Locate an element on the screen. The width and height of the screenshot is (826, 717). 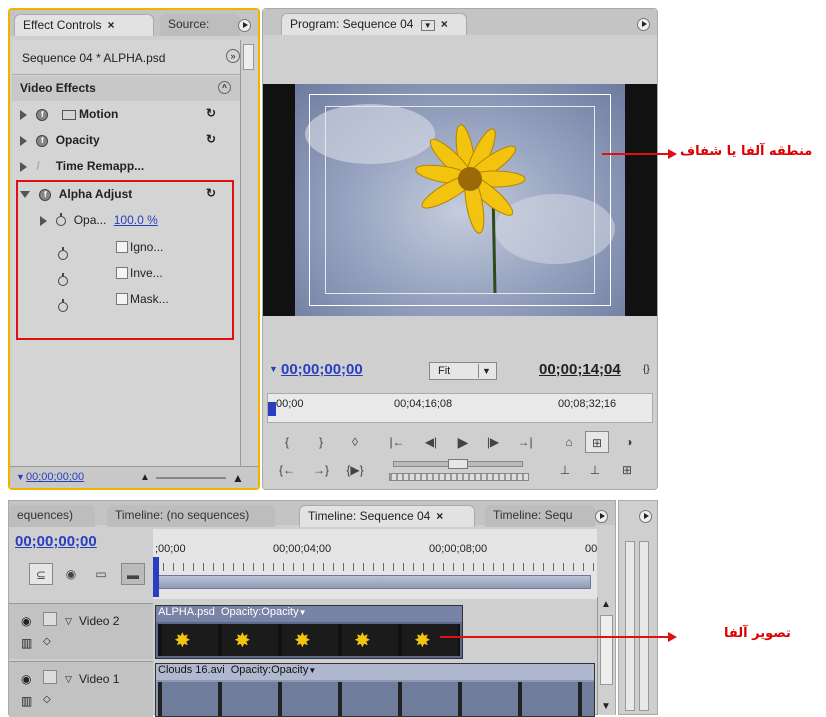
opacity-value: 100.0 % is located at coordinates (136, 220).